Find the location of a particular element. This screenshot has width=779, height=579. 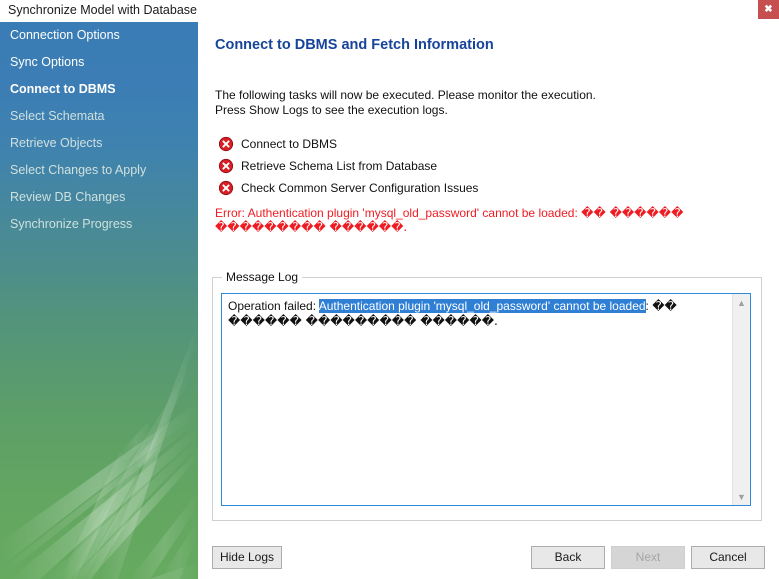

title-bar: Synchronize Model with Database ✖ is located at coordinates (389, 11).